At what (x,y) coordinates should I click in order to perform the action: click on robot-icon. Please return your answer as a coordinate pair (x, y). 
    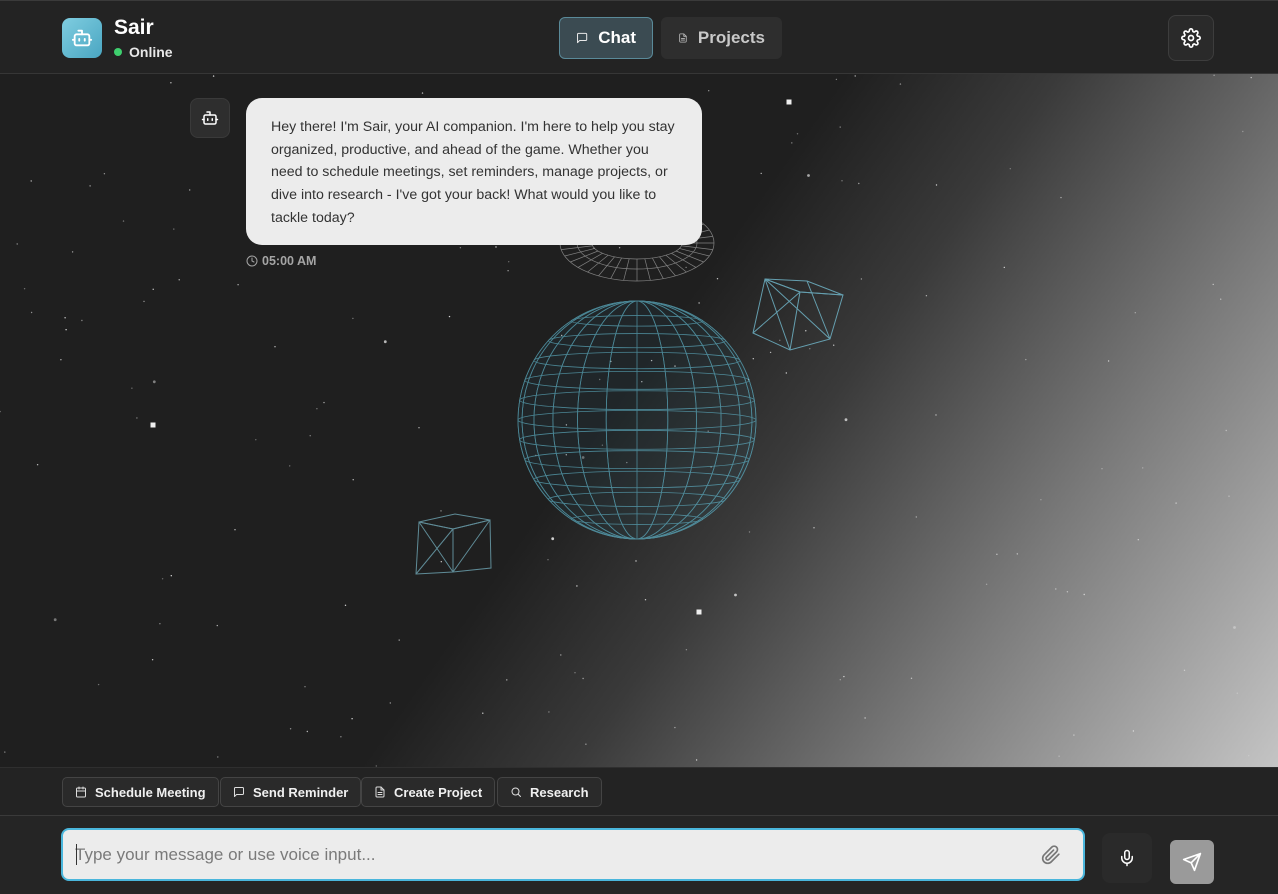
    Looking at the image, I should click on (82, 38).